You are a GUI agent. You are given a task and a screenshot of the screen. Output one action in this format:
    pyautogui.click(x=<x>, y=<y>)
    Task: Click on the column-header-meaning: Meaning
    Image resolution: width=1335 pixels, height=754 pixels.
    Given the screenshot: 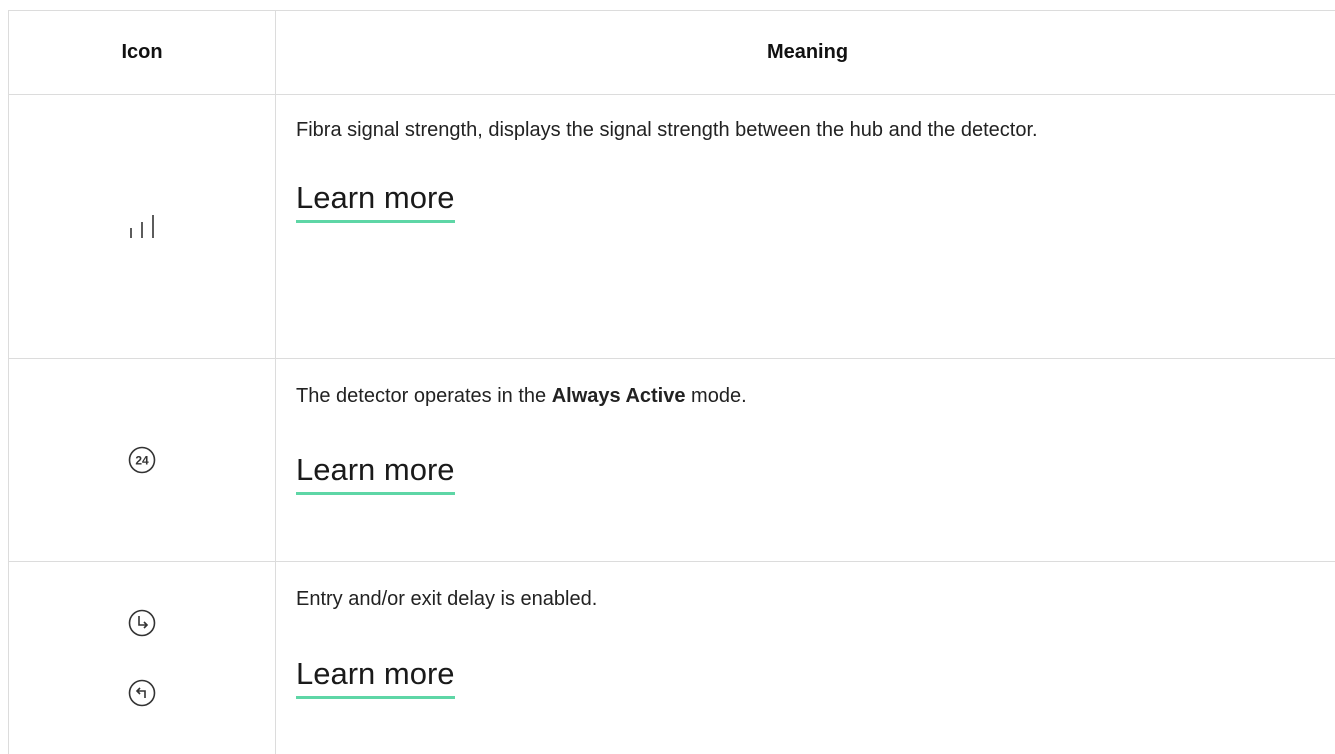 What is the action you would take?
    pyautogui.click(x=807, y=52)
    